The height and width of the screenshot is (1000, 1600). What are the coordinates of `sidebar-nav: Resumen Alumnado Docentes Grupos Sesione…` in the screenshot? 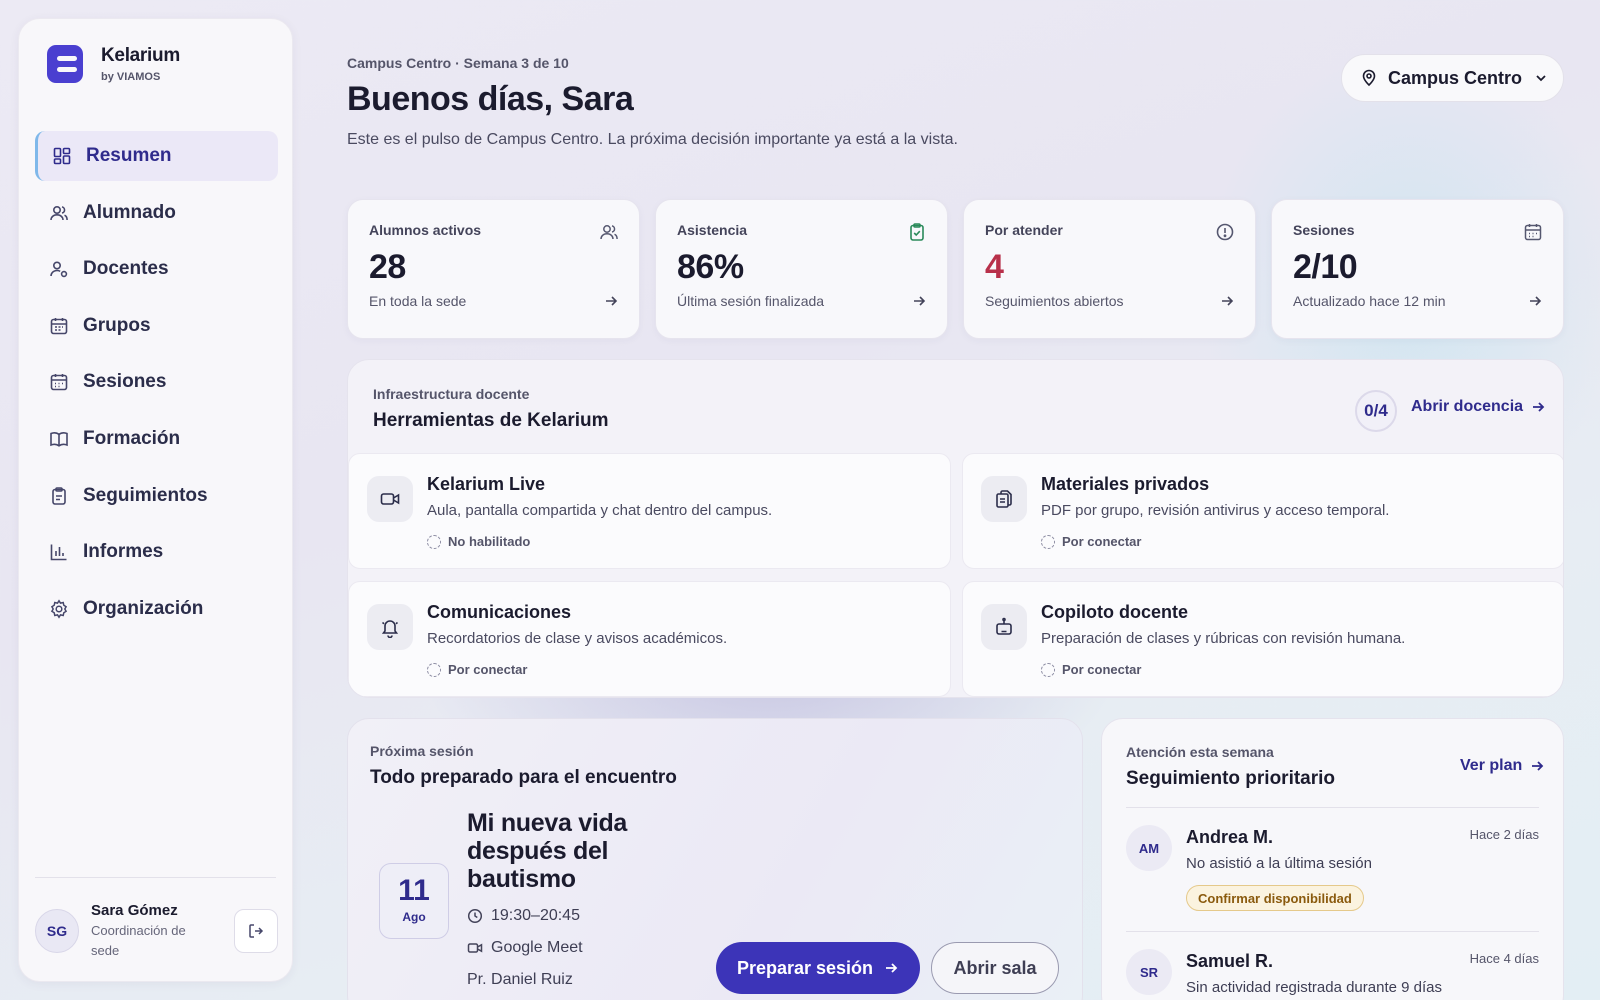 It's located at (156, 385).